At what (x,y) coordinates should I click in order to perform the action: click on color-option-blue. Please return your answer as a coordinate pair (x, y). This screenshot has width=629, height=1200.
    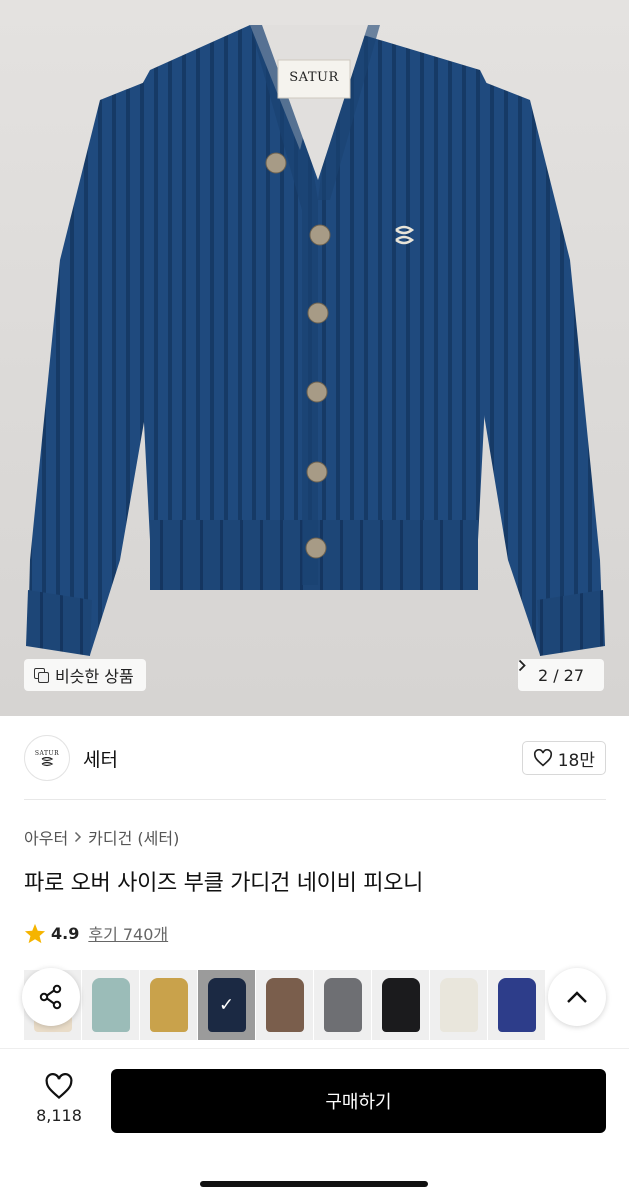
    Looking at the image, I should click on (517, 1005).